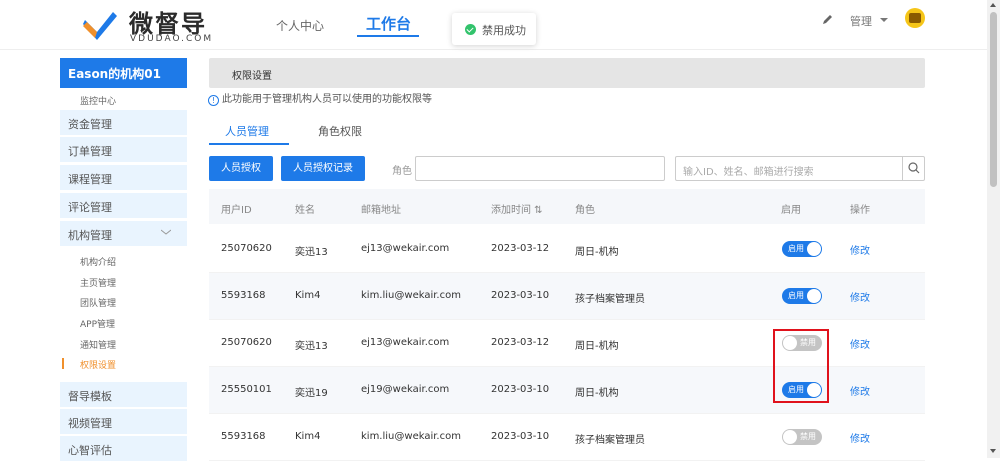 The image size is (1000, 461). I want to click on nav-personal-center: 个人中心, so click(300, 25).